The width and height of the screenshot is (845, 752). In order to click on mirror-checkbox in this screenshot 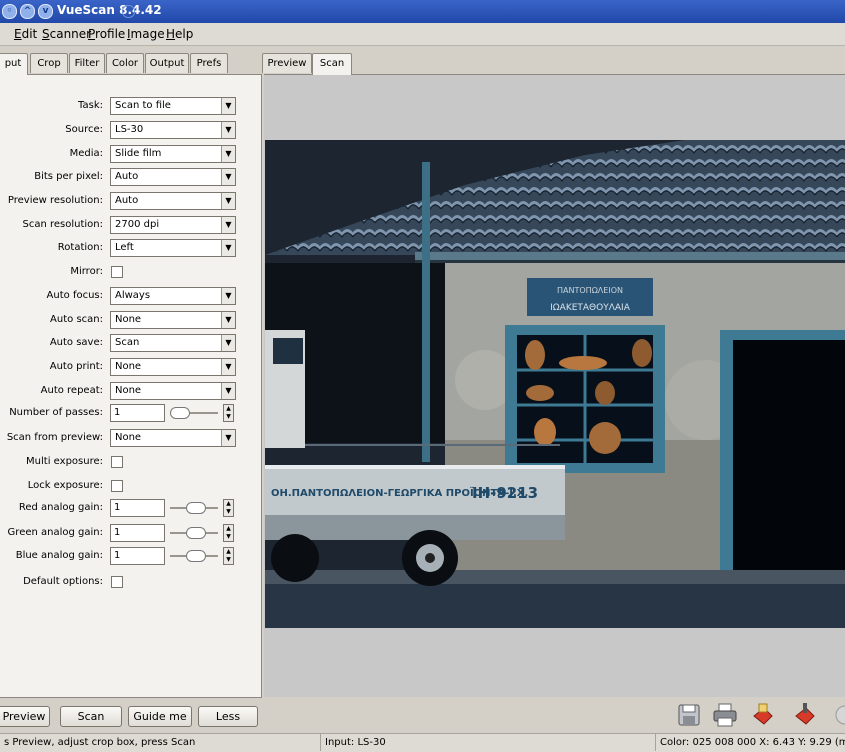, I will do `click(117, 272)`.